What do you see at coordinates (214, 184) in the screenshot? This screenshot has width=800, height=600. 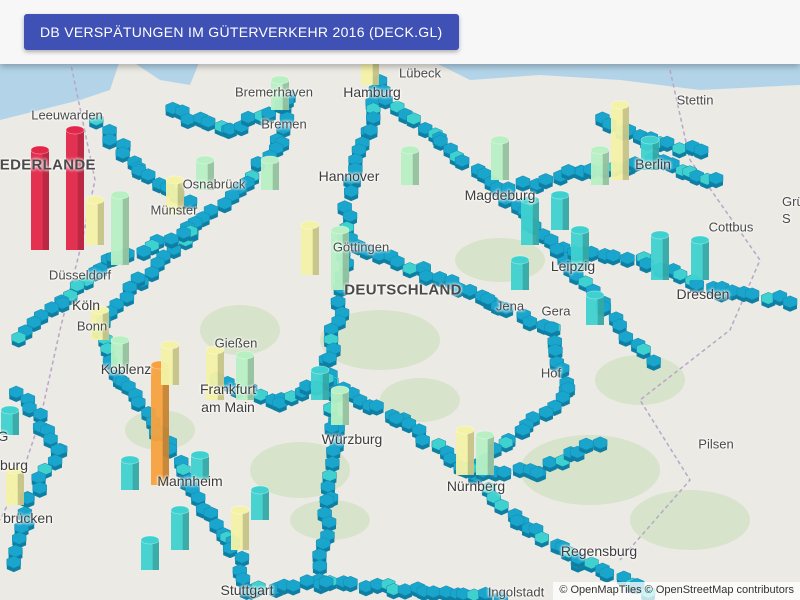 I see `city-label-osnabrueck: Osnabrück` at bounding box center [214, 184].